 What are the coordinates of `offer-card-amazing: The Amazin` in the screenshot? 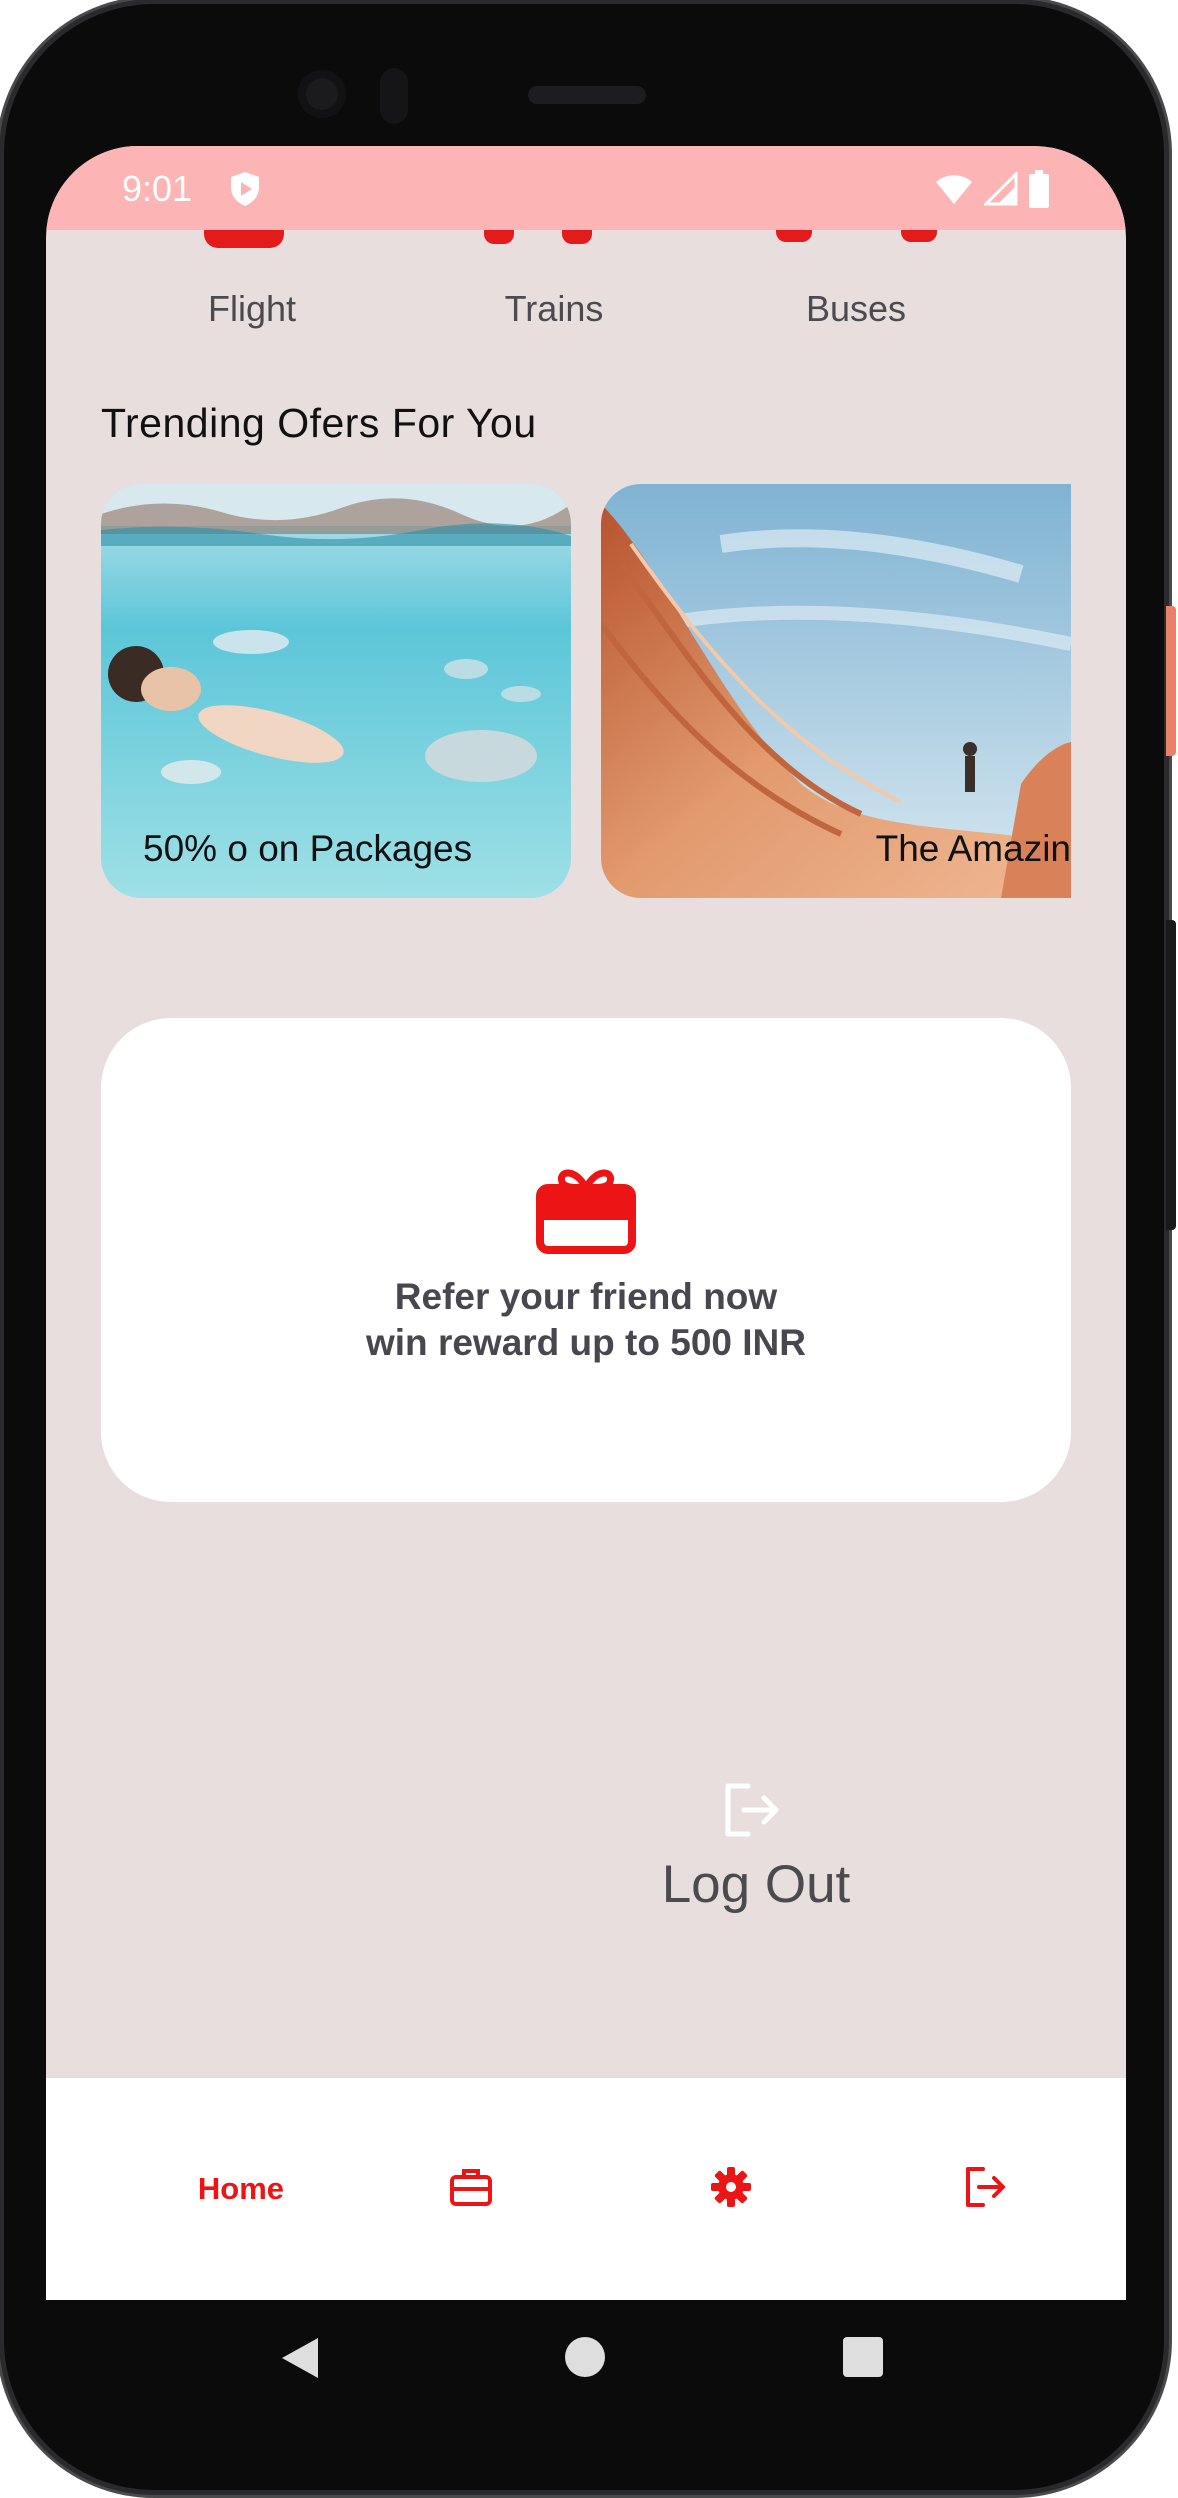 It's located at (836, 691).